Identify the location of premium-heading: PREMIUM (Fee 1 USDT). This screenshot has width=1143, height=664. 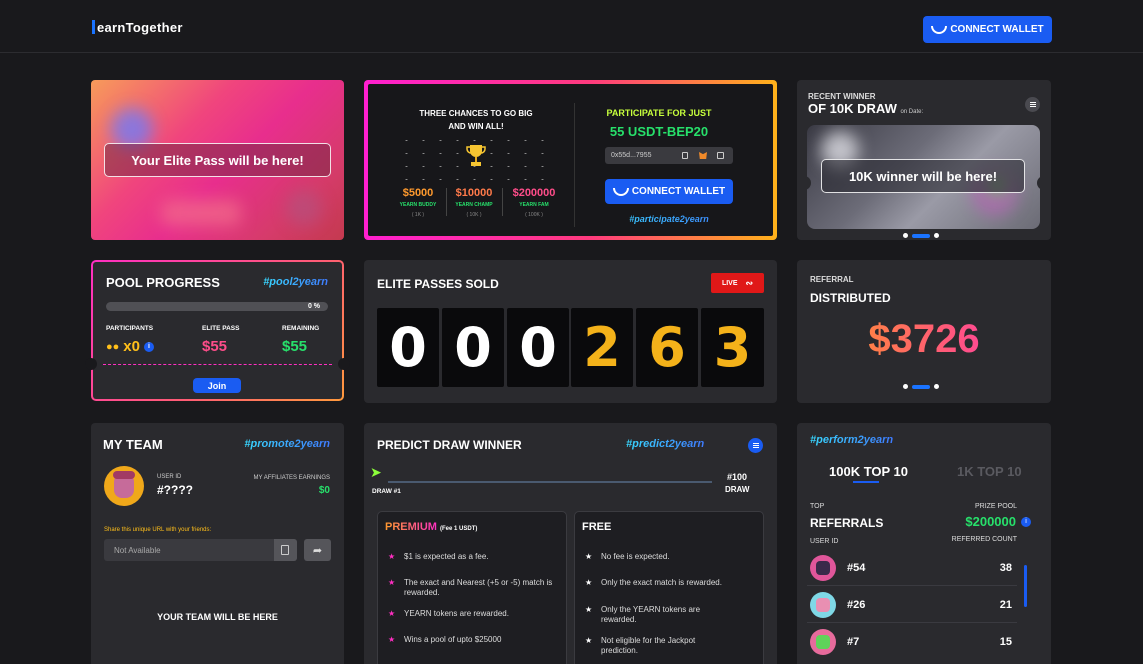
(431, 527).